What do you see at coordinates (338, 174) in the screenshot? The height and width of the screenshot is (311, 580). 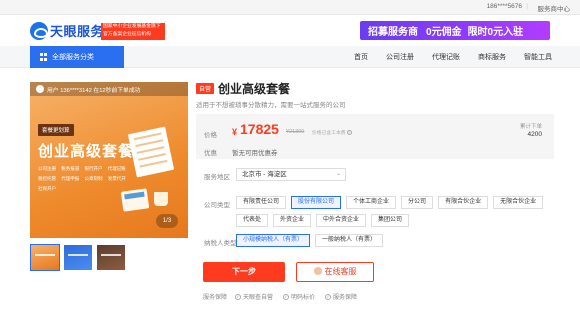 I see `chevron-down-icon: ⌄` at bounding box center [338, 174].